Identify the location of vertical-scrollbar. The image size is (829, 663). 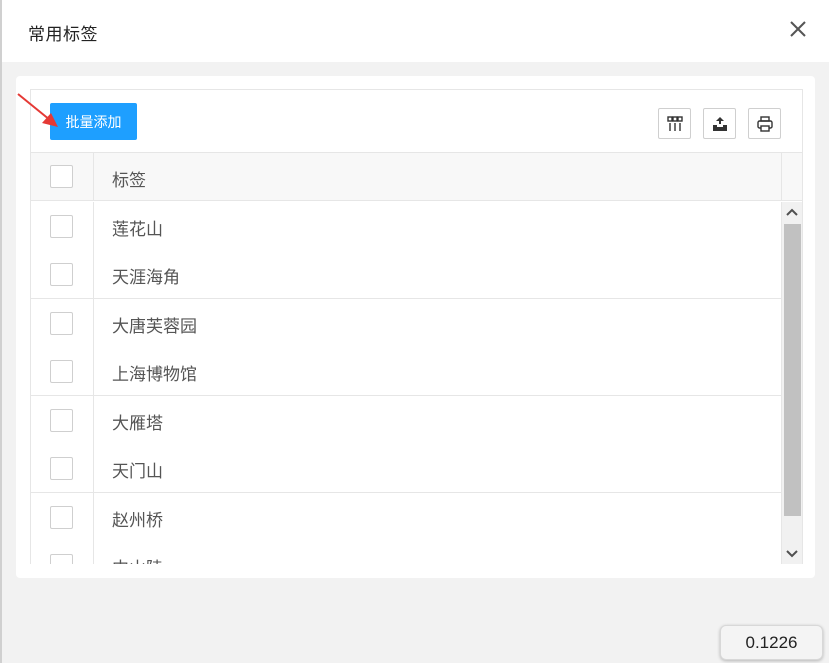
(791, 383).